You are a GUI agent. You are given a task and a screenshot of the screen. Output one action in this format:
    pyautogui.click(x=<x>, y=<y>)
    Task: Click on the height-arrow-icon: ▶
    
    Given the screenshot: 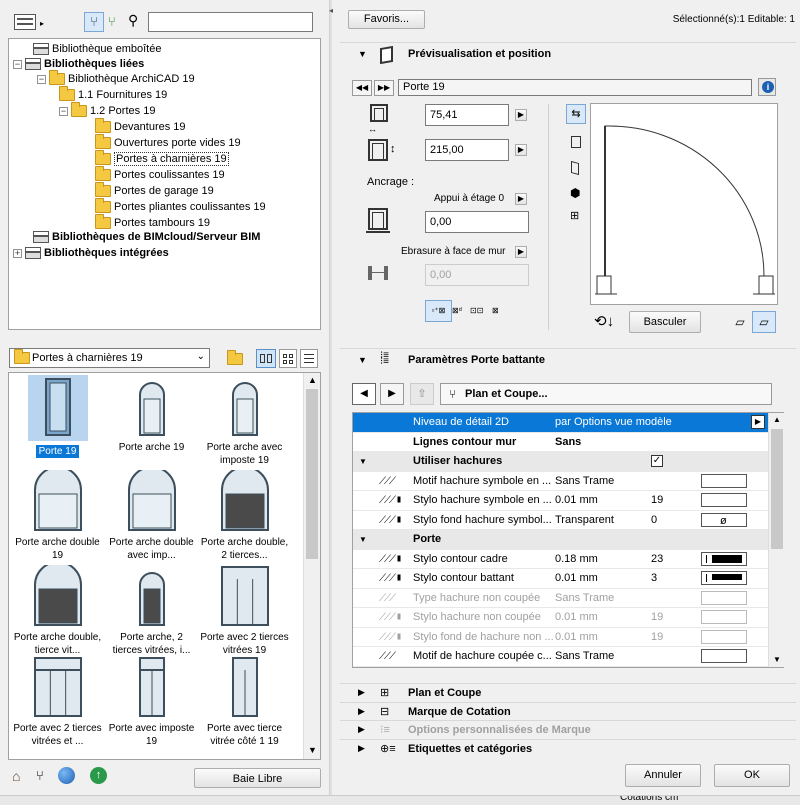 What is the action you would take?
    pyautogui.click(x=521, y=150)
    